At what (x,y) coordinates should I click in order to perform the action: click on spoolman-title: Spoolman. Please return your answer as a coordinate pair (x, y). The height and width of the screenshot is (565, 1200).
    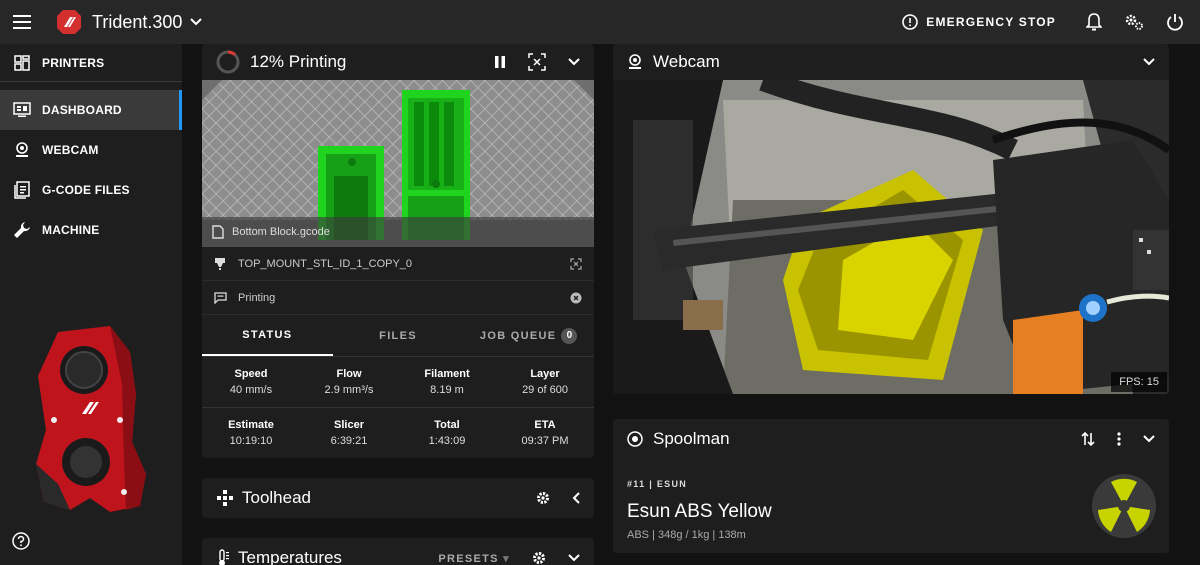
    Looking at the image, I should click on (691, 438).